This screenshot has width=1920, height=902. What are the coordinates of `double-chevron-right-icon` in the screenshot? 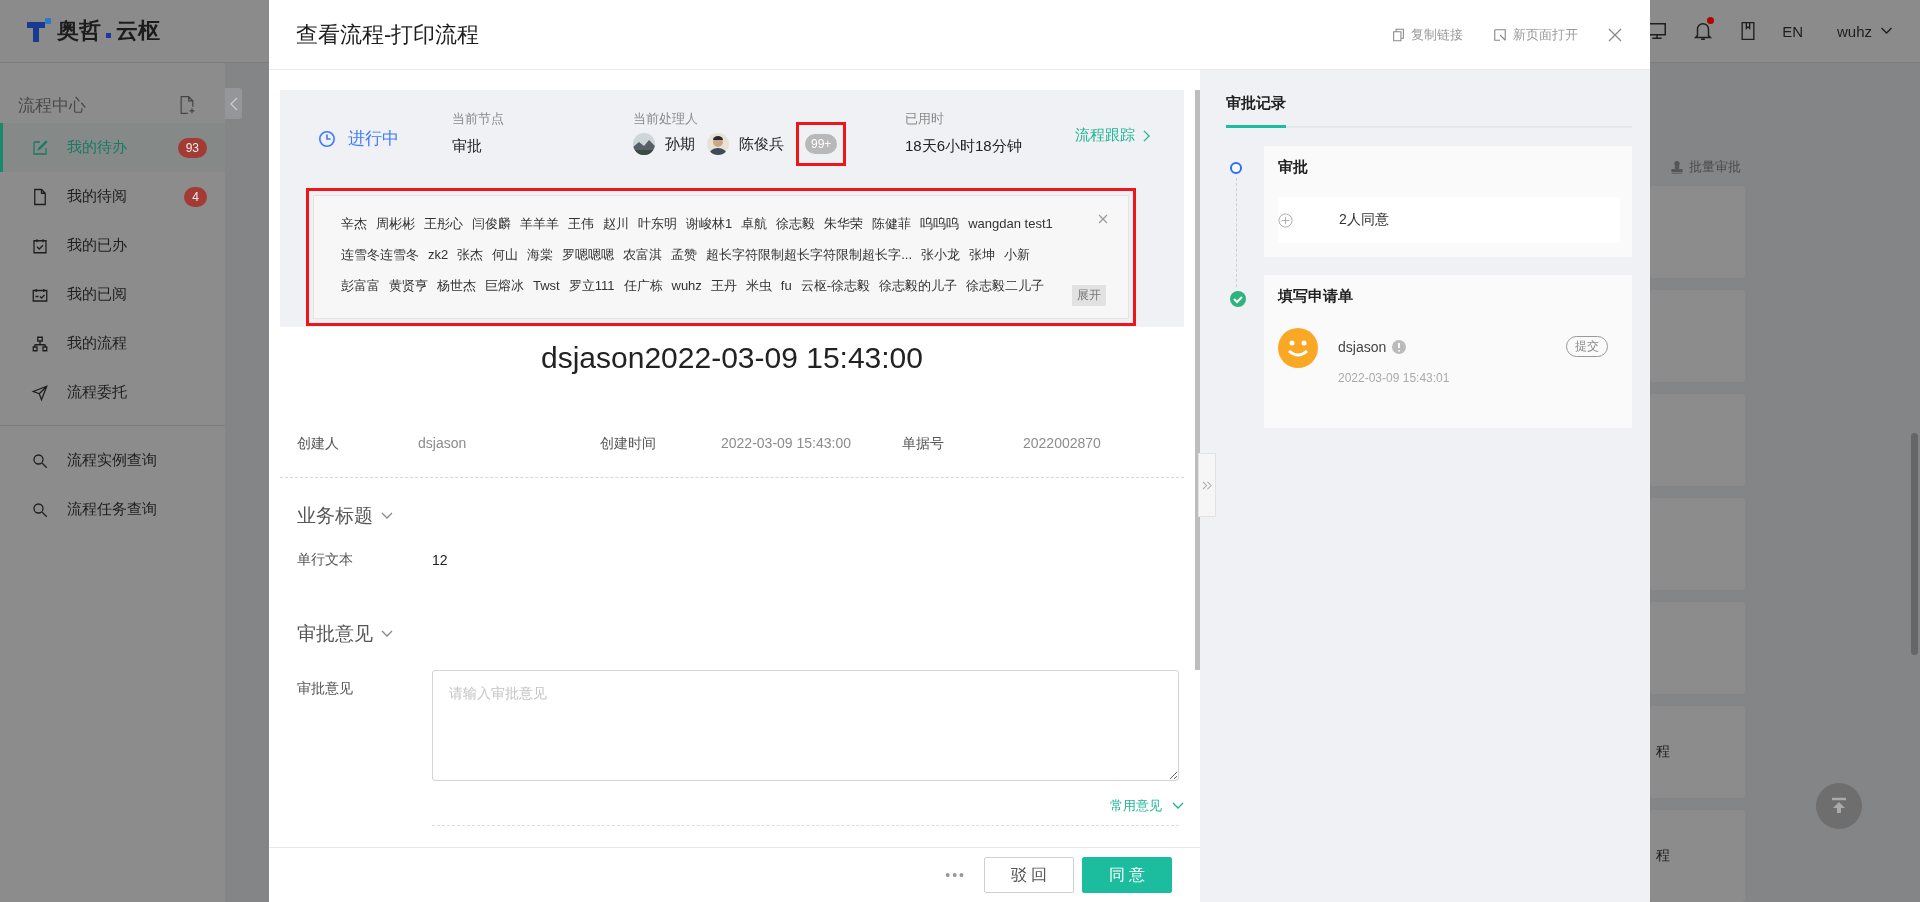 It's located at (1207, 485).